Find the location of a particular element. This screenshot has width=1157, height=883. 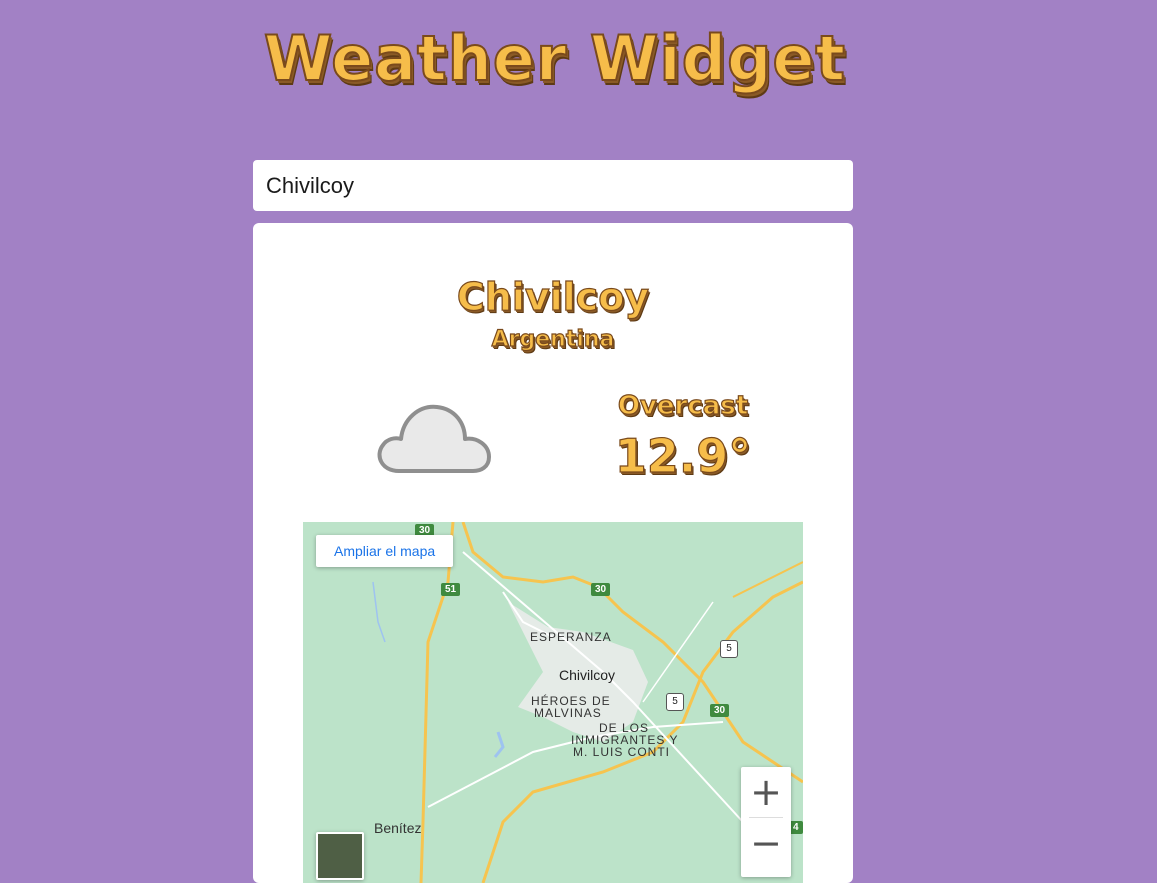

map-label-chivilcoy: Chivilcoy is located at coordinates (587, 675).